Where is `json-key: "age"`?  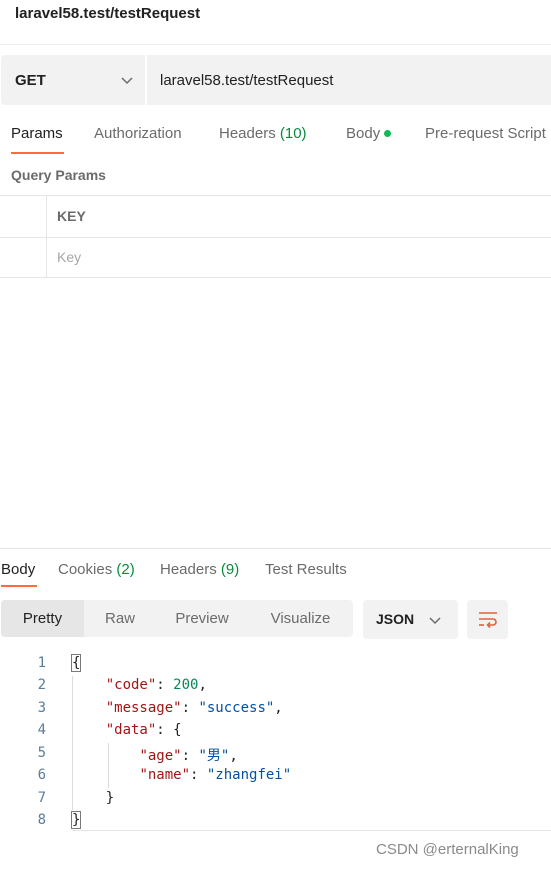
json-key: "age" is located at coordinates (160, 756).